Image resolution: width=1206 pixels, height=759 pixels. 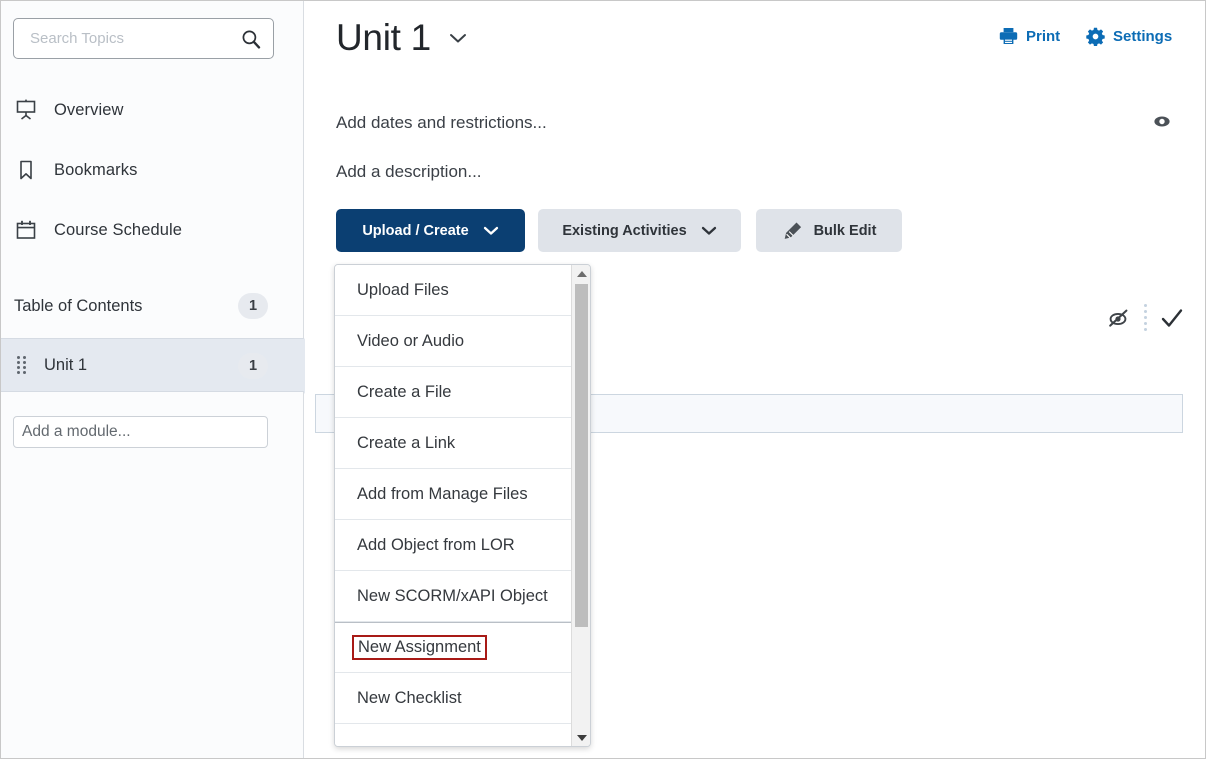 I want to click on dropdown-scrollbar, so click(x=580, y=505).